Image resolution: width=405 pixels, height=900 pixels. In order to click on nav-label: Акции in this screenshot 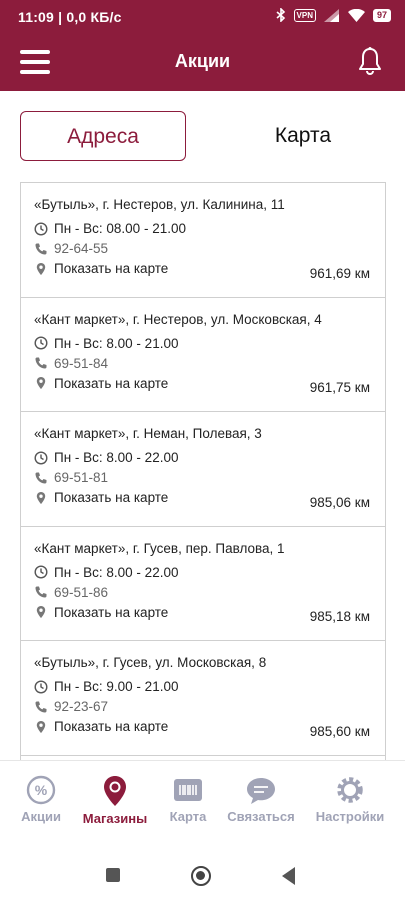, I will do `click(41, 816)`.